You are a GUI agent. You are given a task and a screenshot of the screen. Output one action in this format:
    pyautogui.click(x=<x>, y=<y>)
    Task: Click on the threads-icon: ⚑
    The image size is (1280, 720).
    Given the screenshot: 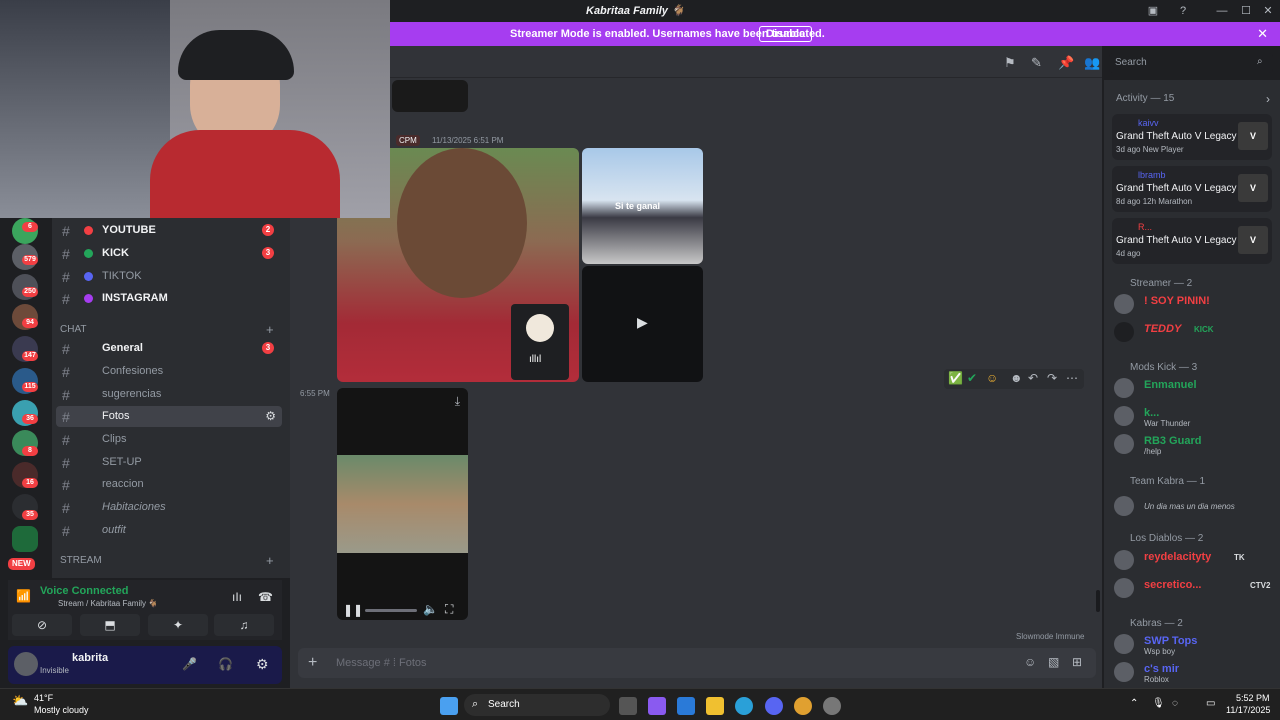 What is the action you would take?
    pyautogui.click(x=1011, y=62)
    